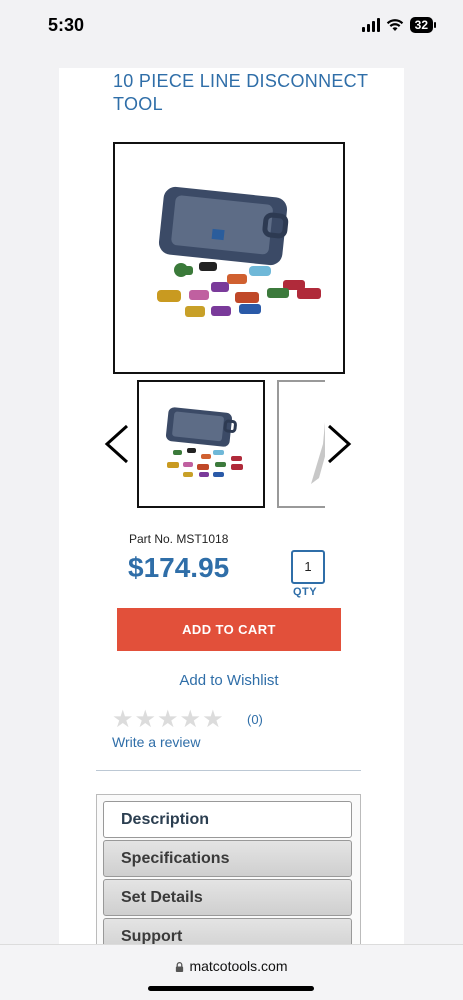 The image size is (463, 1000). I want to click on quantity-label: QTY, so click(305, 592).